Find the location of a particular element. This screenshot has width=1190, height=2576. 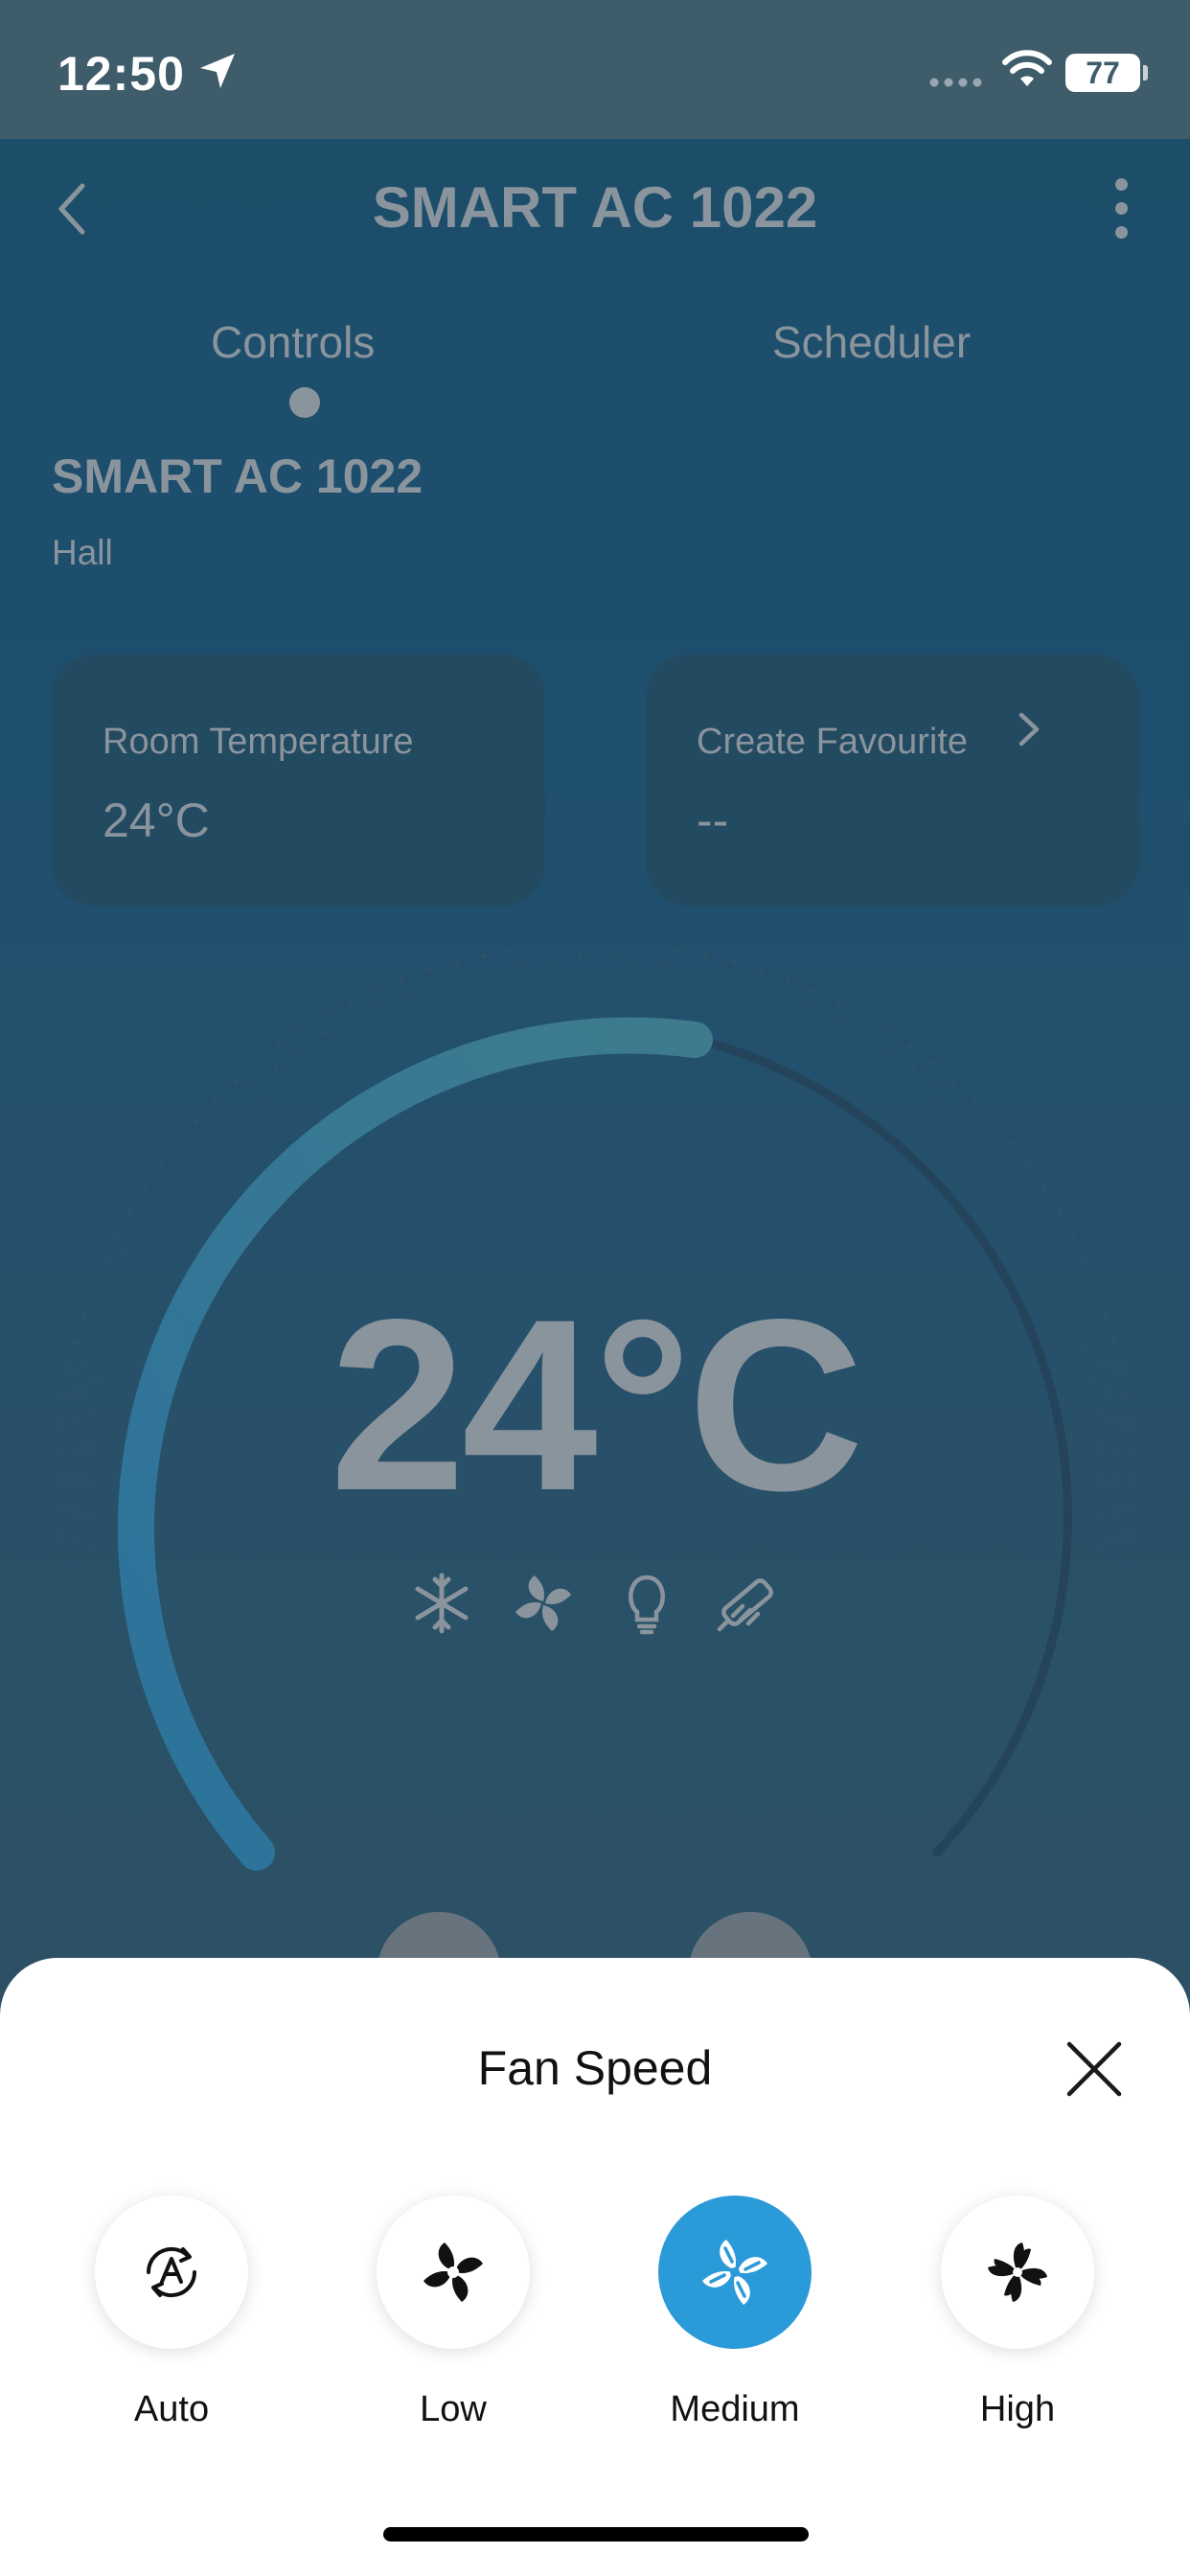

location-arrow-icon is located at coordinates (218, 71).